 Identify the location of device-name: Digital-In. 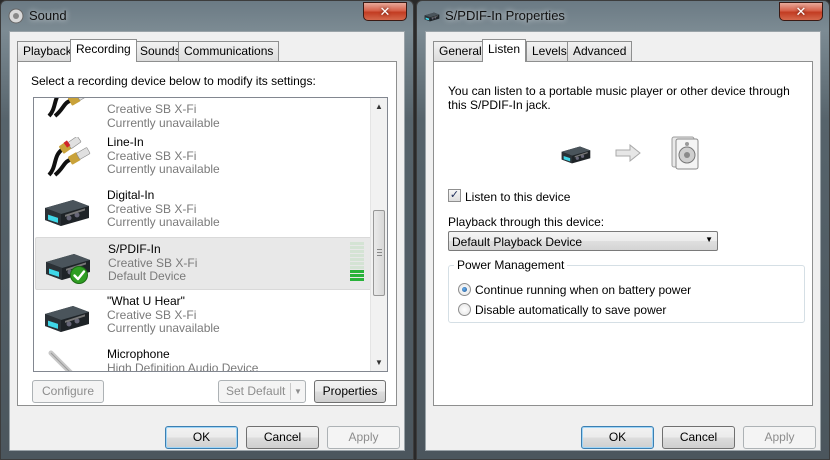
(131, 195).